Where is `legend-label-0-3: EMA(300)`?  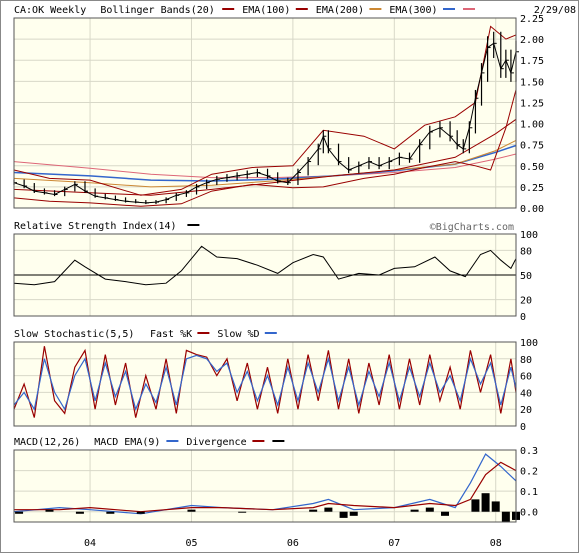
legend-label-0-3: EMA(300) is located at coordinates (413, 10).